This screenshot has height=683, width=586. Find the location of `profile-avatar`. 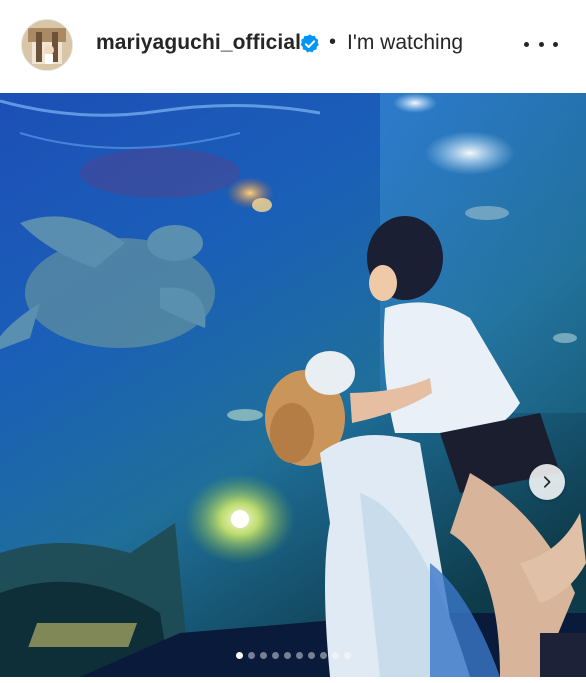

profile-avatar is located at coordinates (47, 45).